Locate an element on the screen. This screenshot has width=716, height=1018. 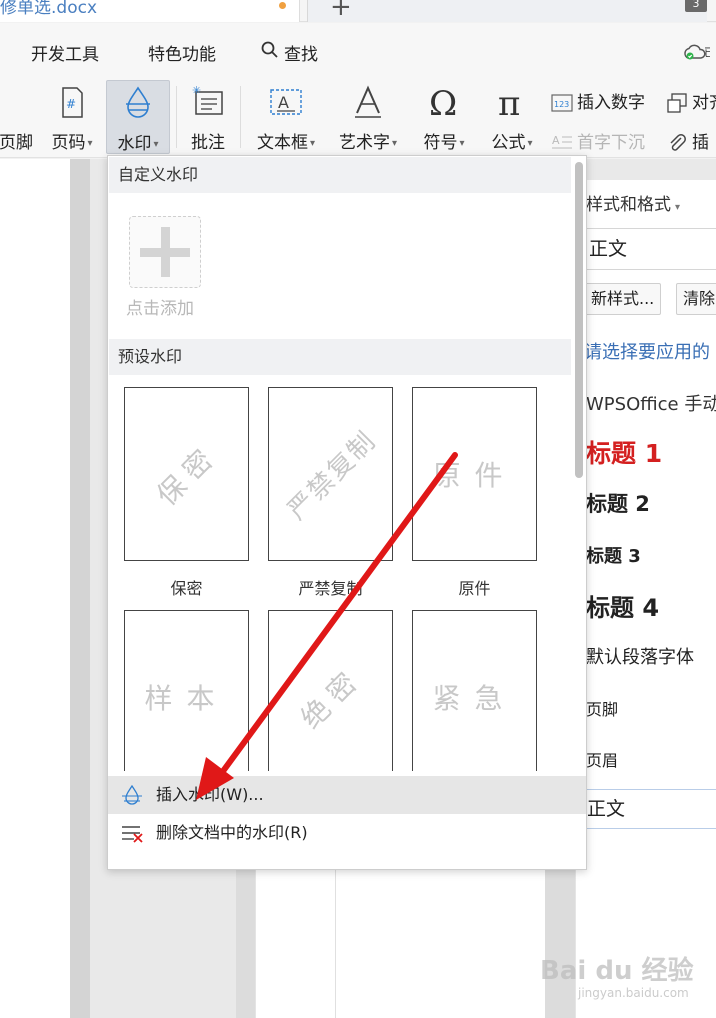
cloud-sync-icon: 已 is located at coordinates (696, 52).